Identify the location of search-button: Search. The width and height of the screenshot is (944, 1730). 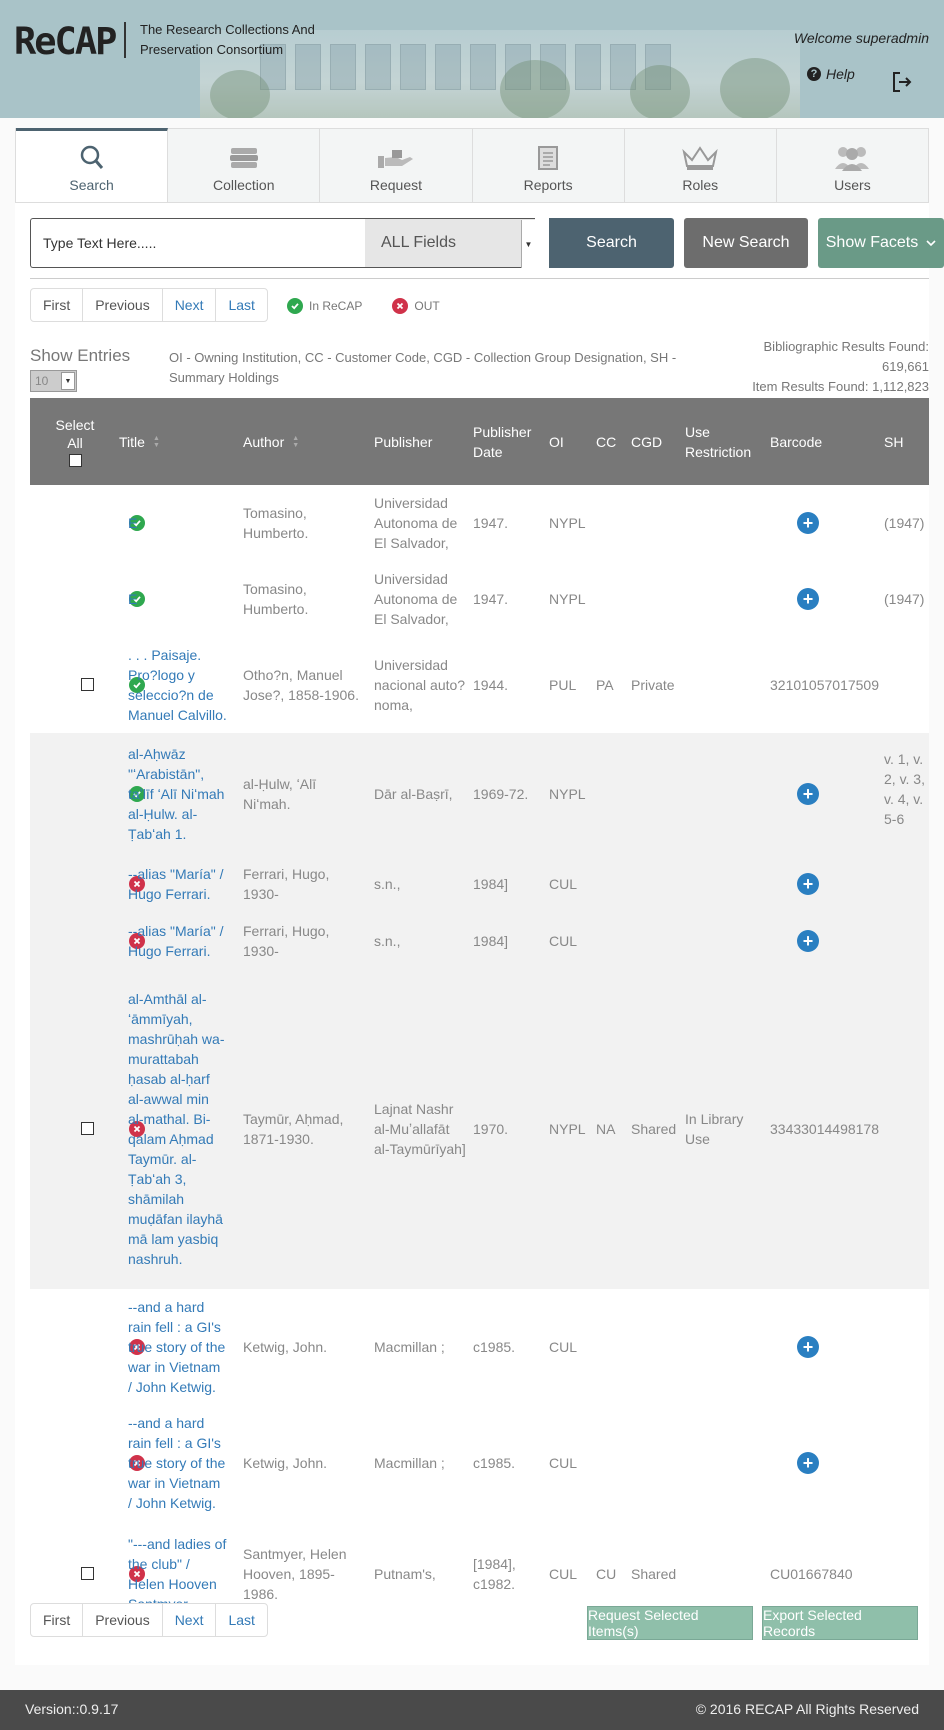
(611, 243).